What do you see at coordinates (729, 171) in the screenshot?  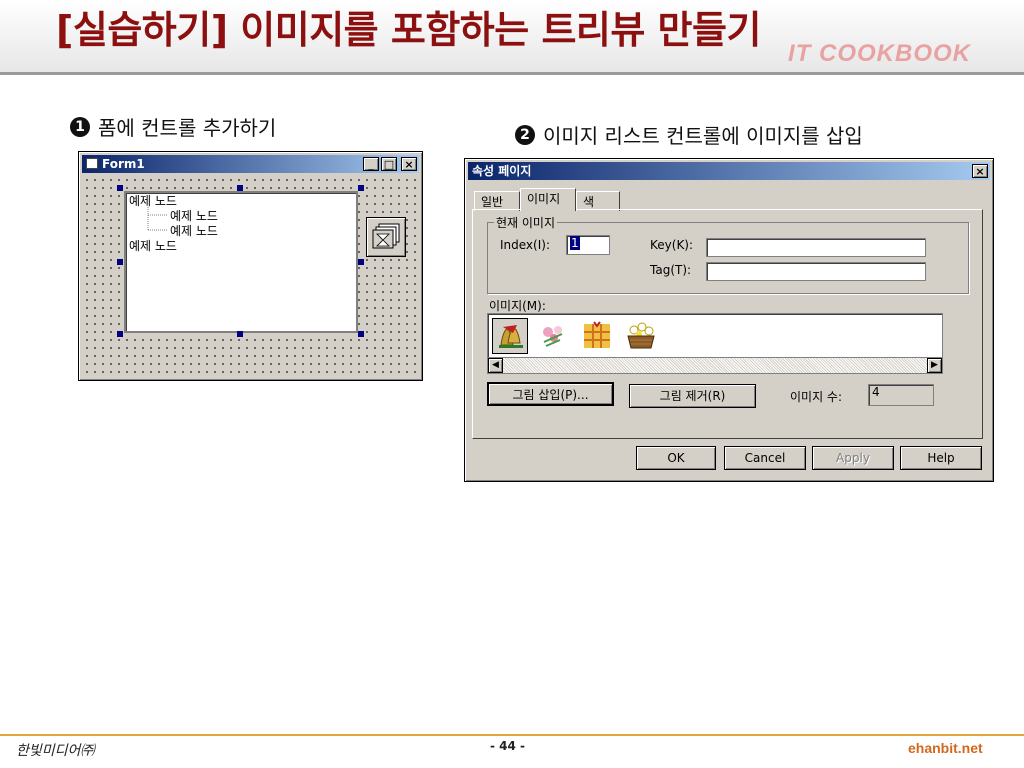 I see `dialog-titlebar: 속성 페이지 ×` at bounding box center [729, 171].